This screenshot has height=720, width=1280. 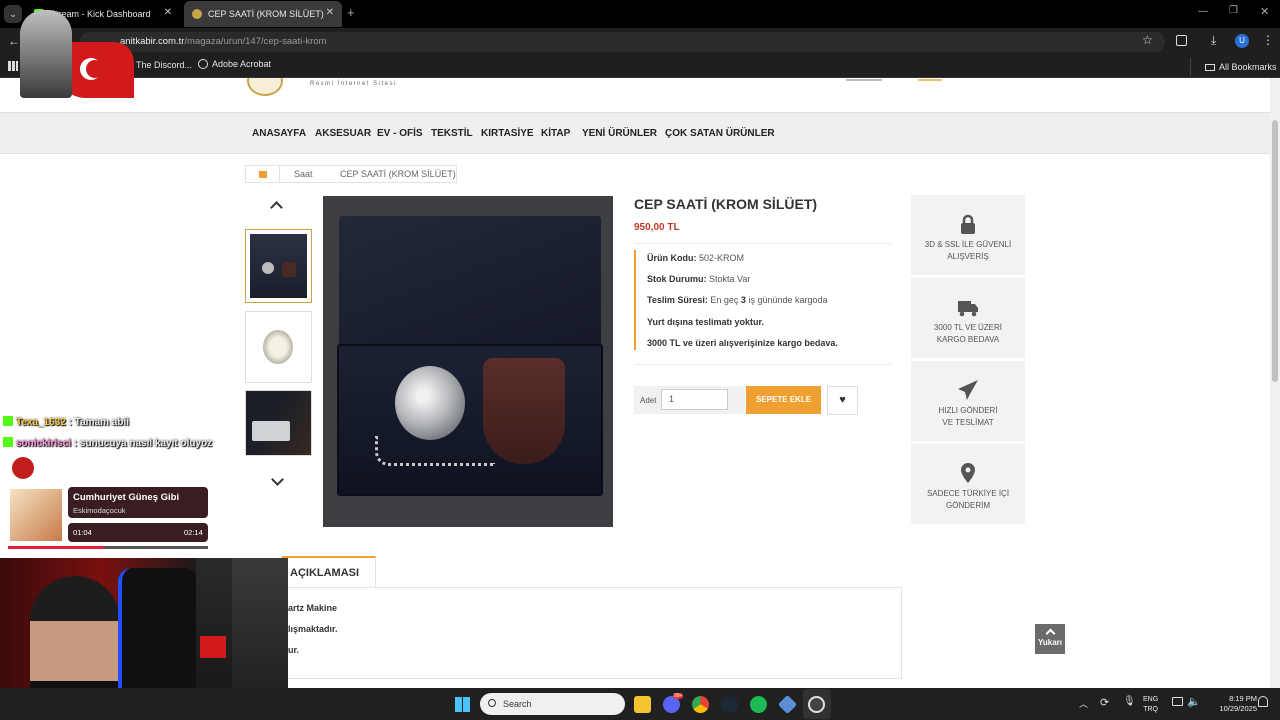 I want to click on chat-message: Texa_1632 : Tamam abii, so click(x=66, y=422).